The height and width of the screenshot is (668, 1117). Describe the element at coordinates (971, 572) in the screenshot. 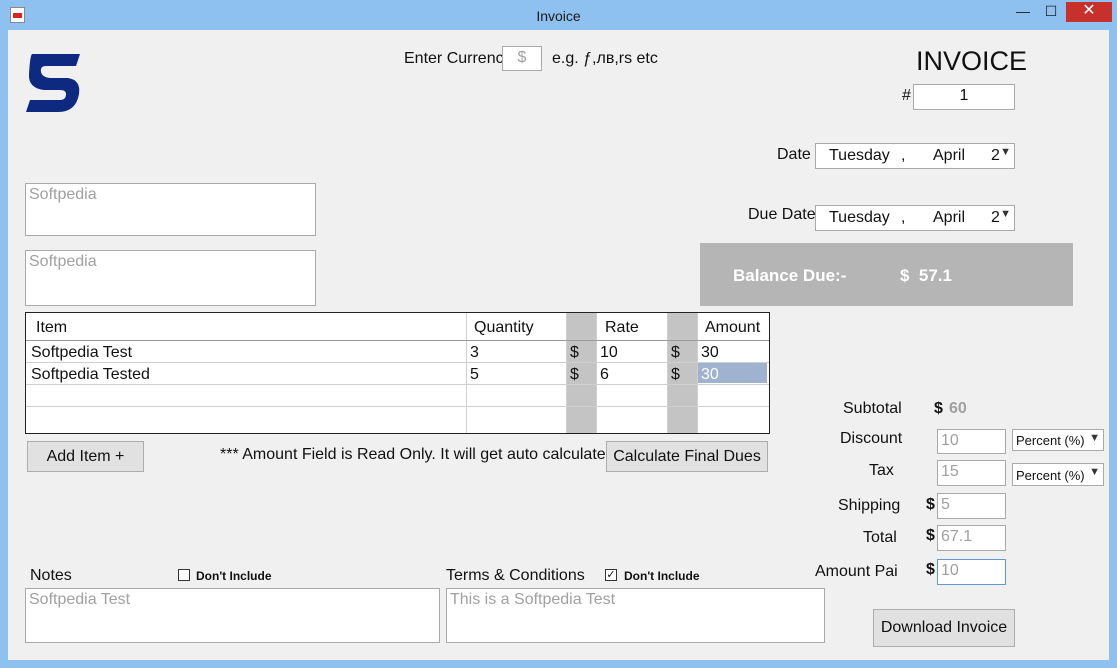

I see `amount-paid-input: 10` at that location.